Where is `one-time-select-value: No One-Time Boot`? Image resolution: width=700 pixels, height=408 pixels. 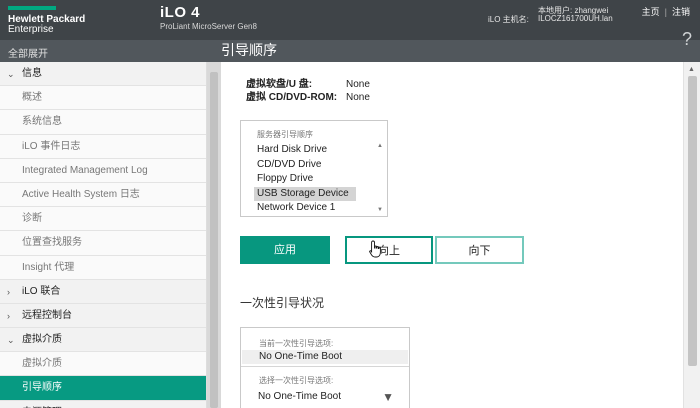 one-time-select-value: No One-Time Boot is located at coordinates (299, 396).